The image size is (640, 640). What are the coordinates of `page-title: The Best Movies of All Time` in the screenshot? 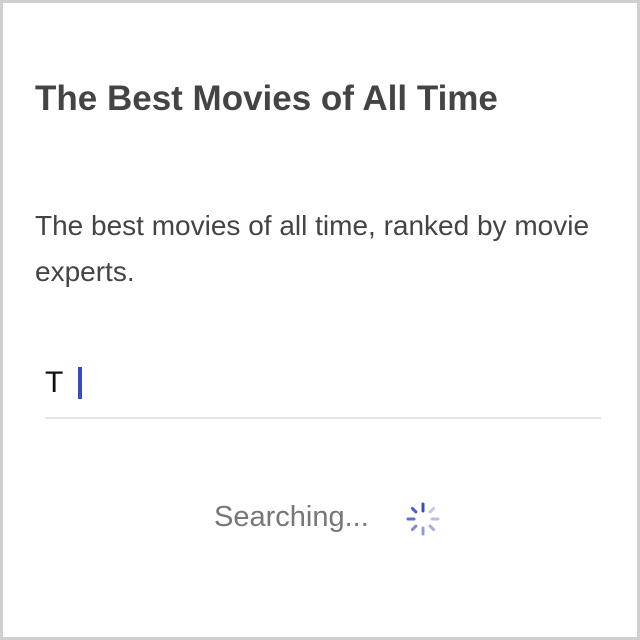 It's located at (266, 98).